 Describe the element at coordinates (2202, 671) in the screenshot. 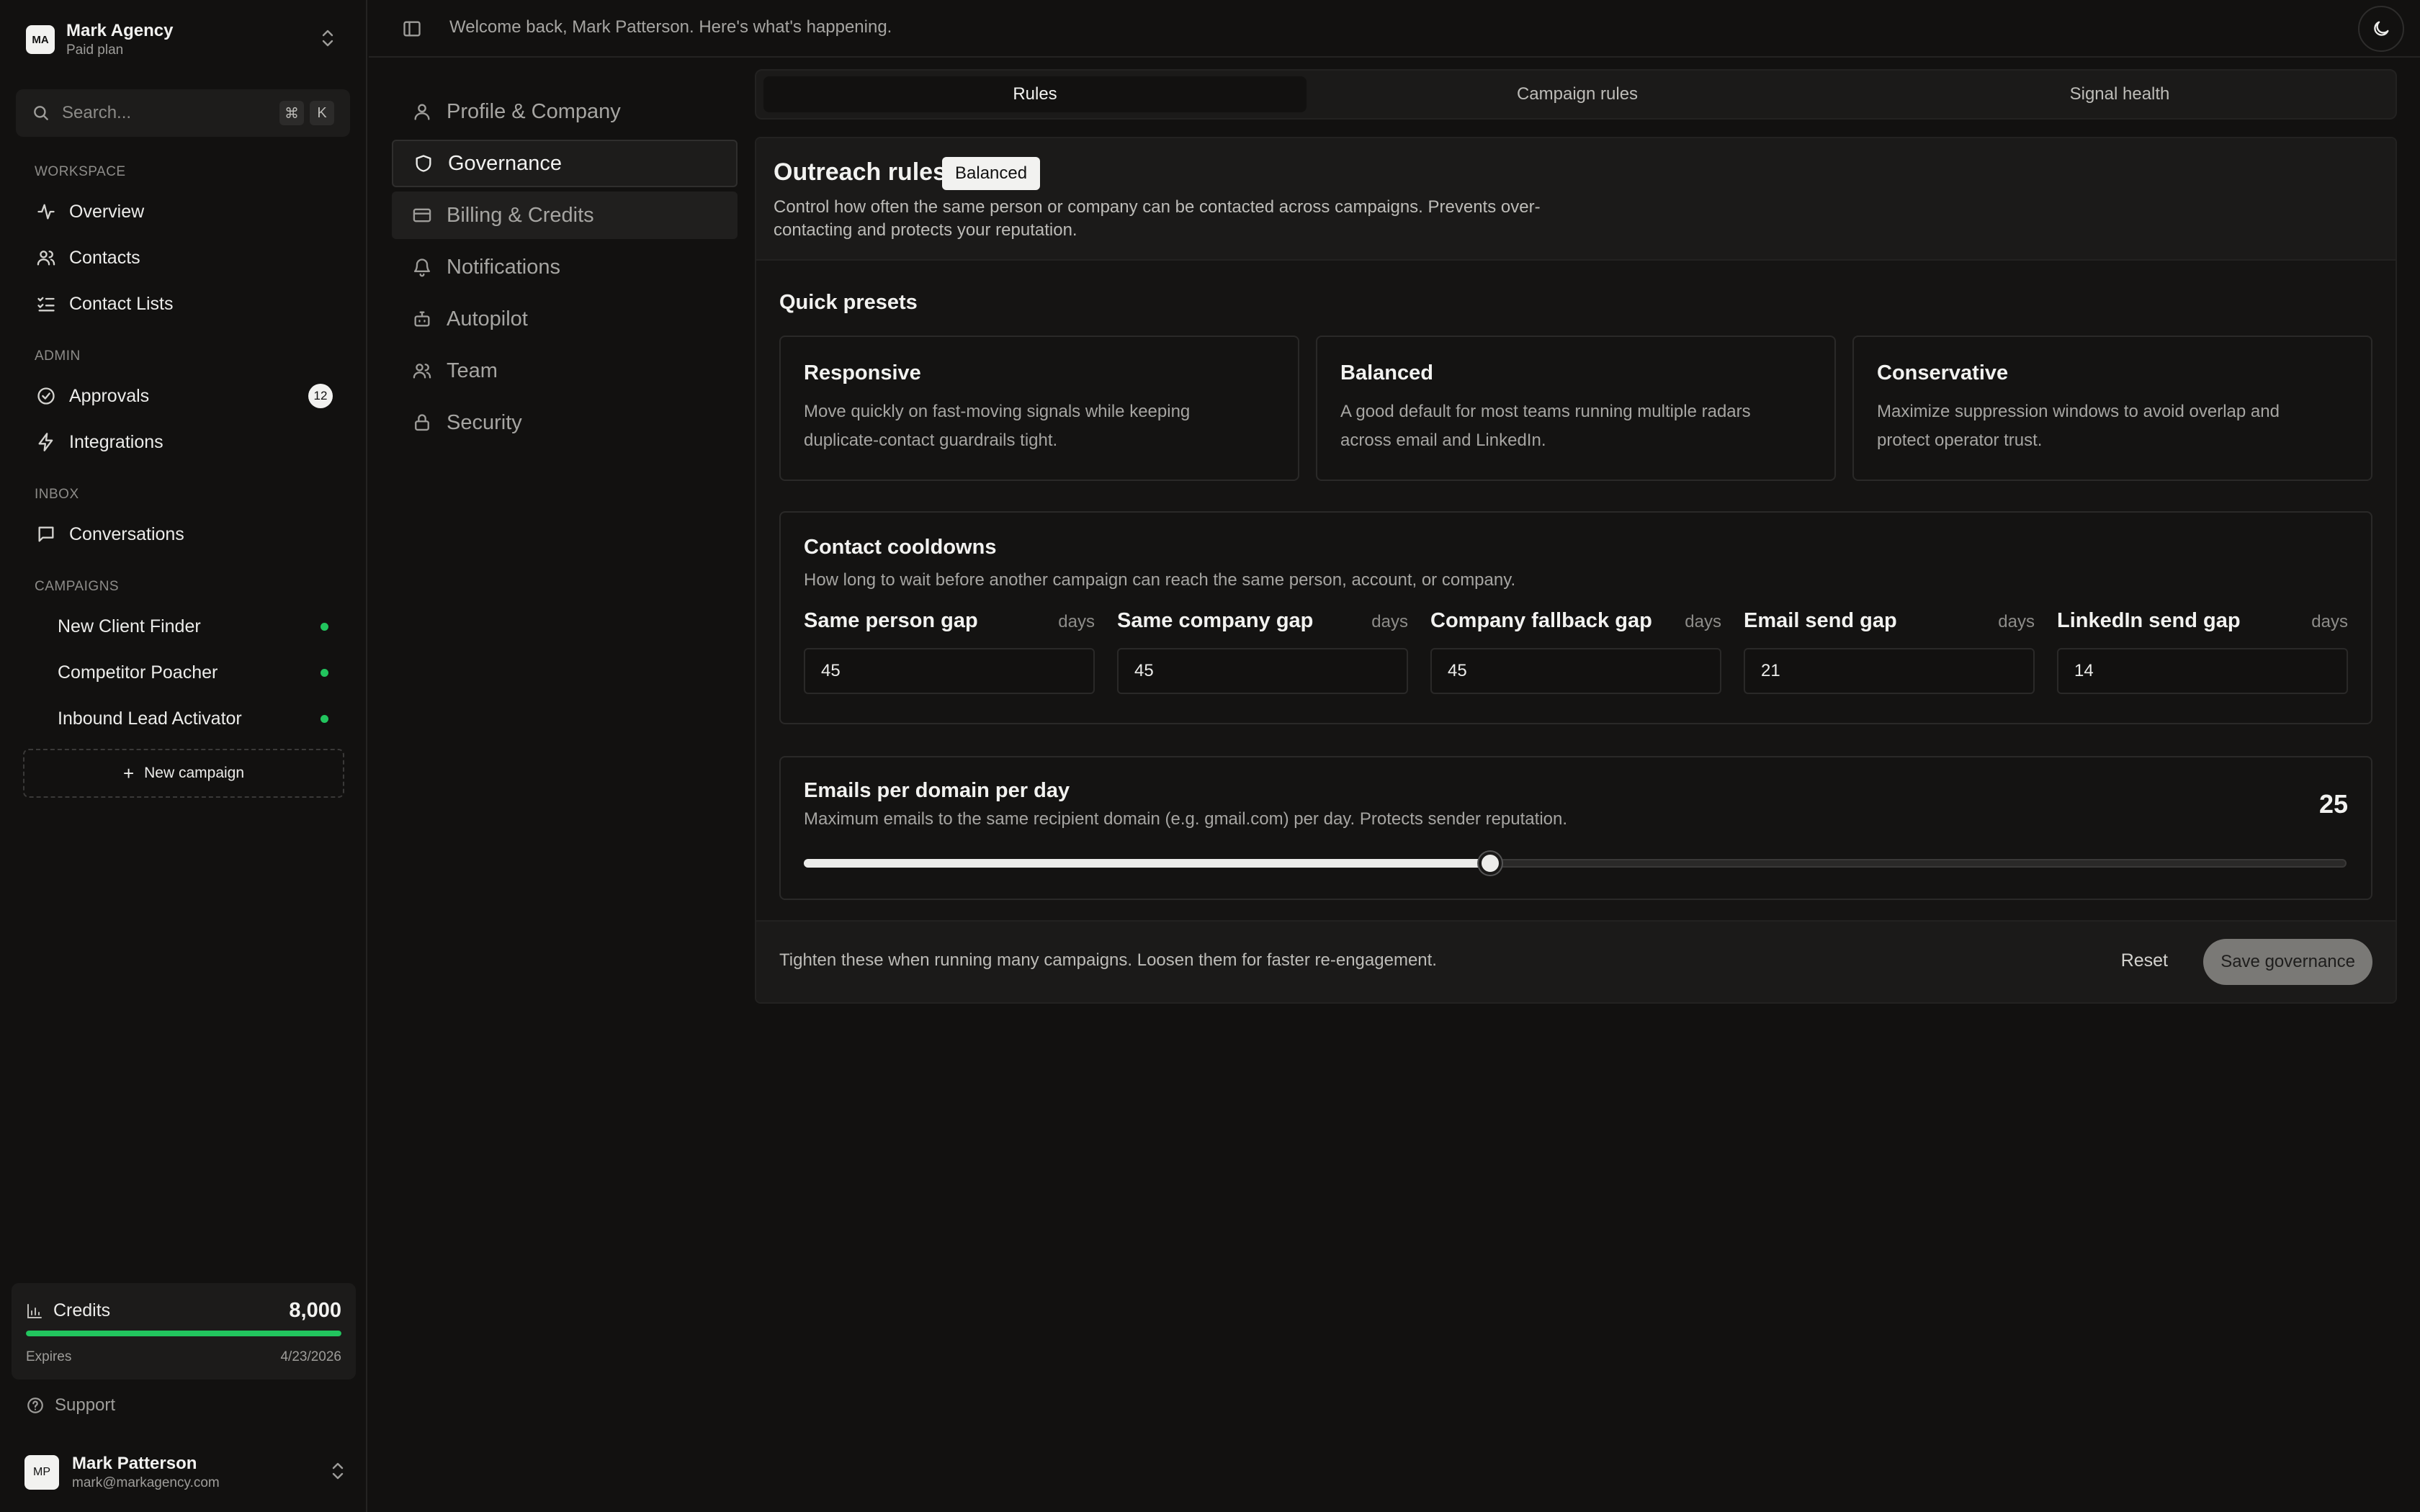

I see `linkedin-send-gap-input: 14` at that location.